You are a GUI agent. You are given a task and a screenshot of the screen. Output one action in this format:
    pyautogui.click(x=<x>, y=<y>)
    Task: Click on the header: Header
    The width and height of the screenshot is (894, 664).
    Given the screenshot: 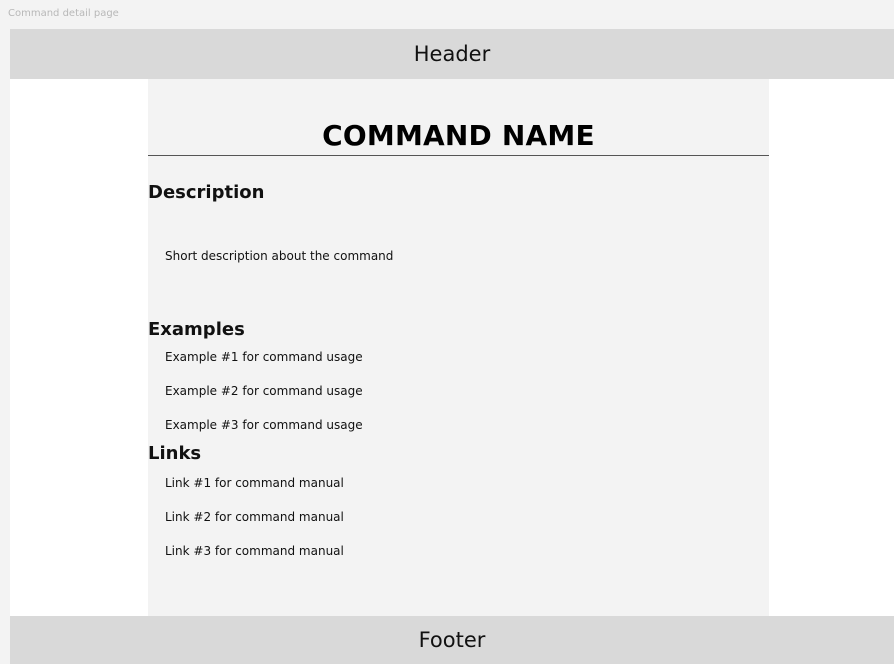 What is the action you would take?
    pyautogui.click(x=452, y=54)
    